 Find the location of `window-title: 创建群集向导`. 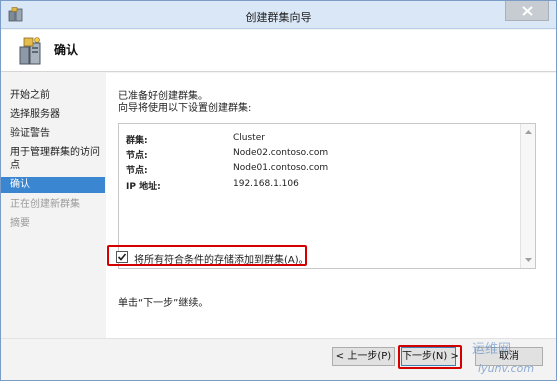

window-title: 创建群集向导 is located at coordinates (278, 17).